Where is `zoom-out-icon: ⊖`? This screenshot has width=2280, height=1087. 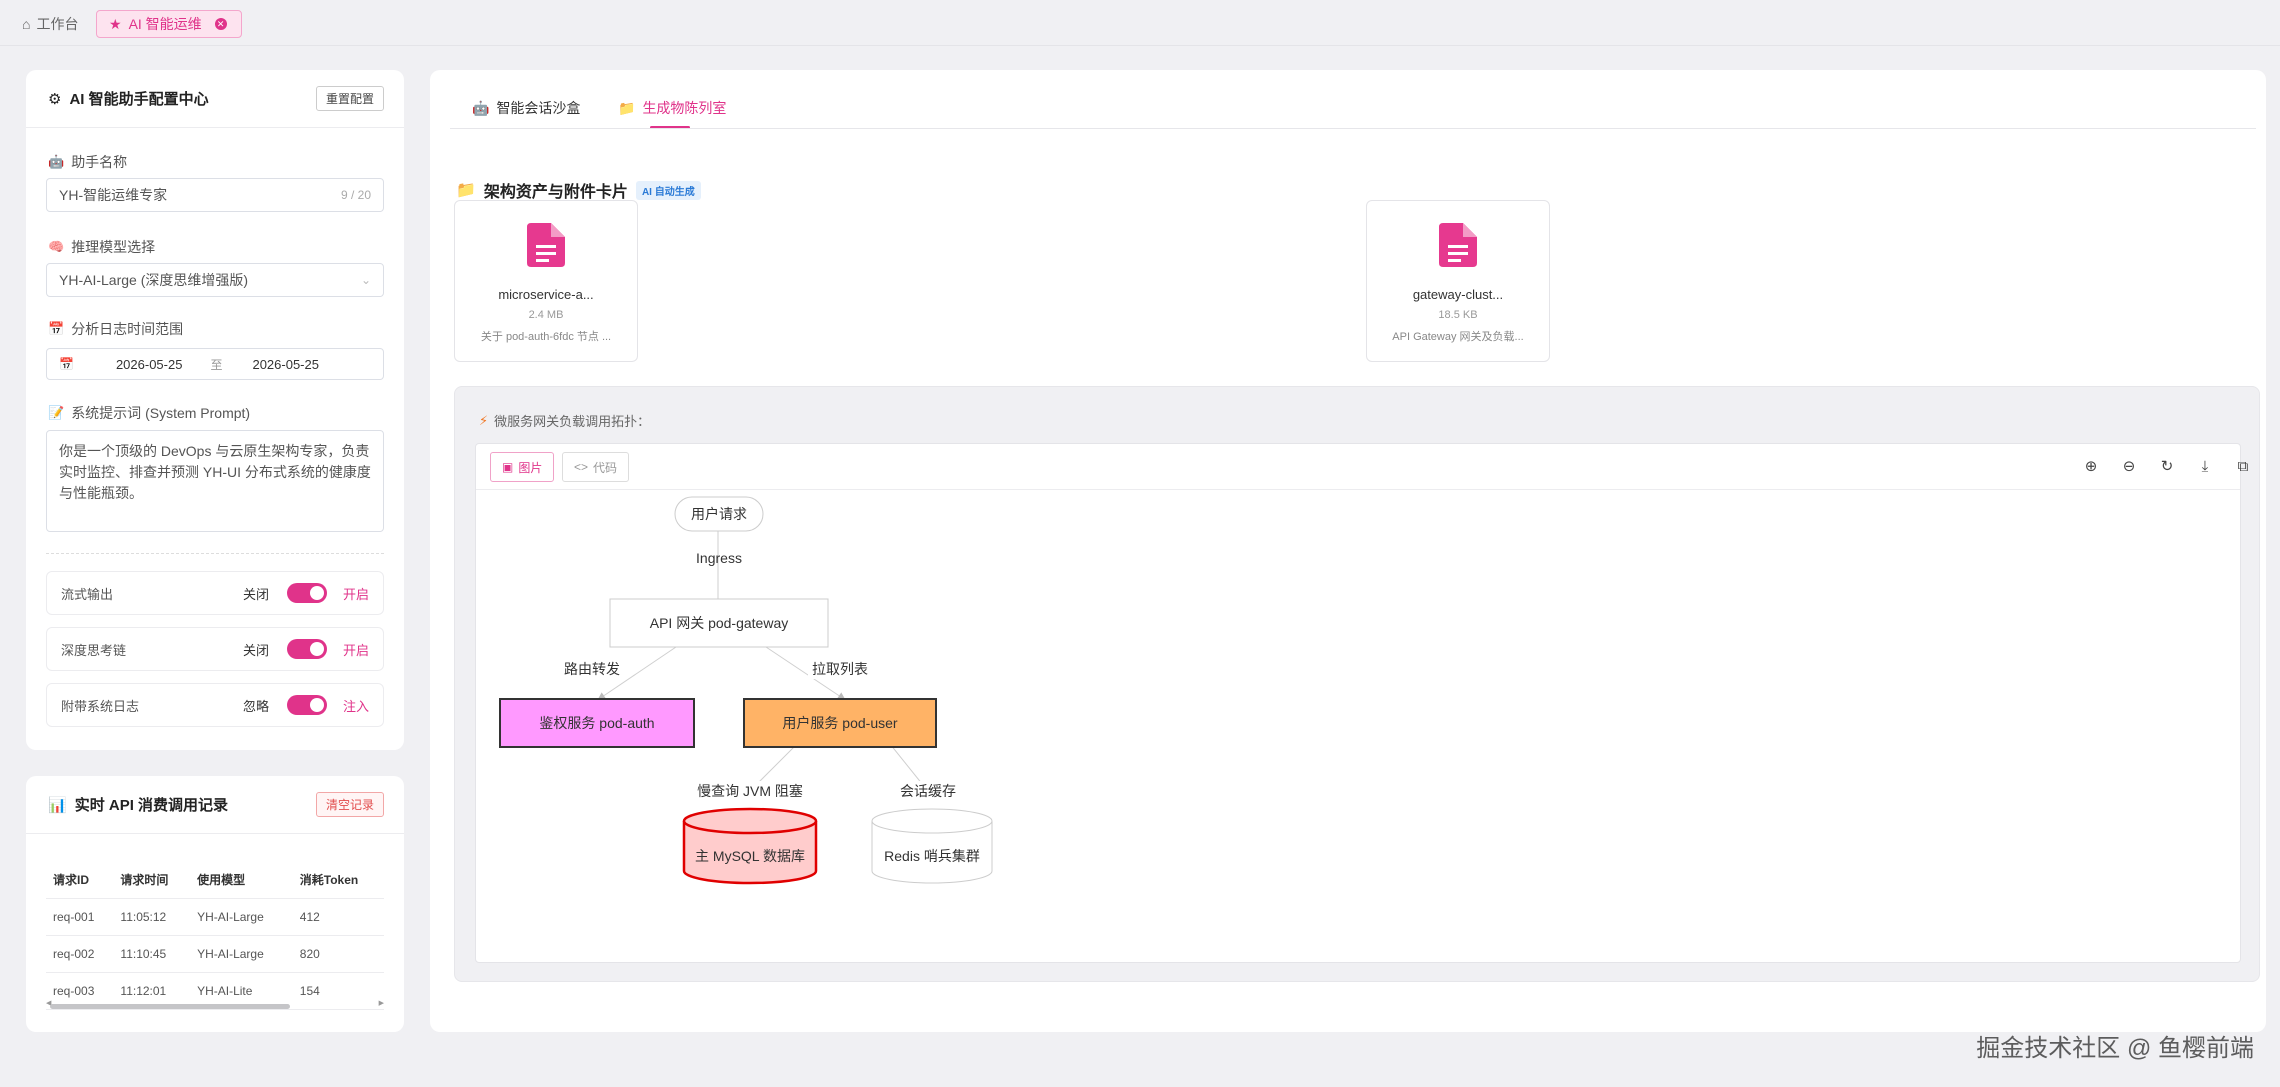 zoom-out-icon: ⊖ is located at coordinates (2129, 467).